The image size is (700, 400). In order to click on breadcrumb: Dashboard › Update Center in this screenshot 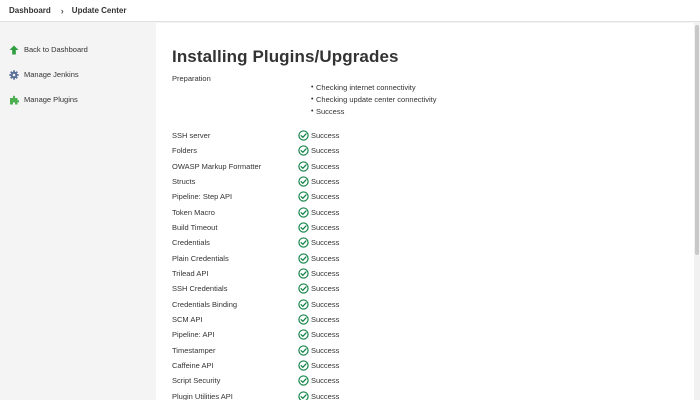, I will do `click(350, 11)`.